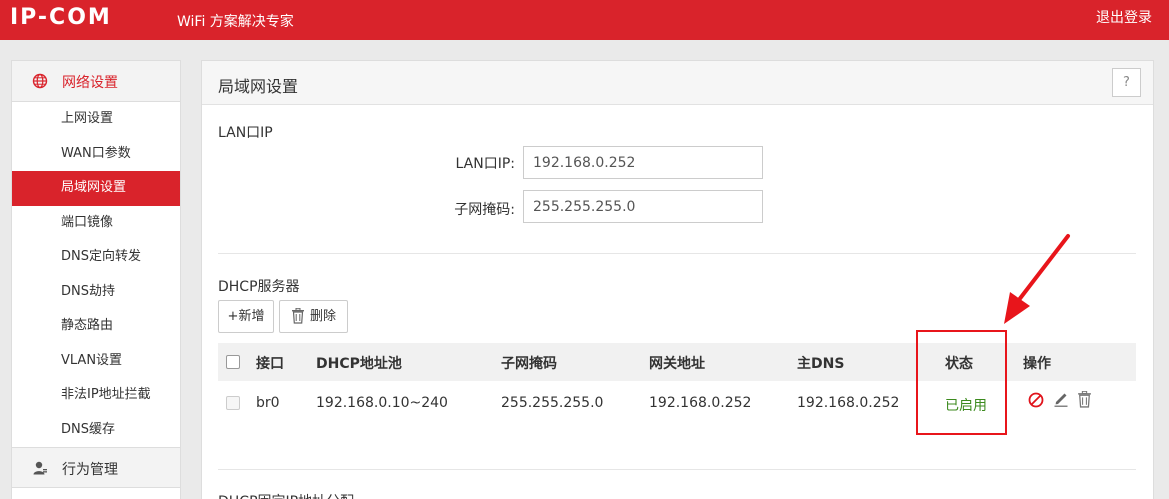 The height and width of the screenshot is (499, 1169). I want to click on lan-ip-label: LAN口IP:, so click(485, 164).